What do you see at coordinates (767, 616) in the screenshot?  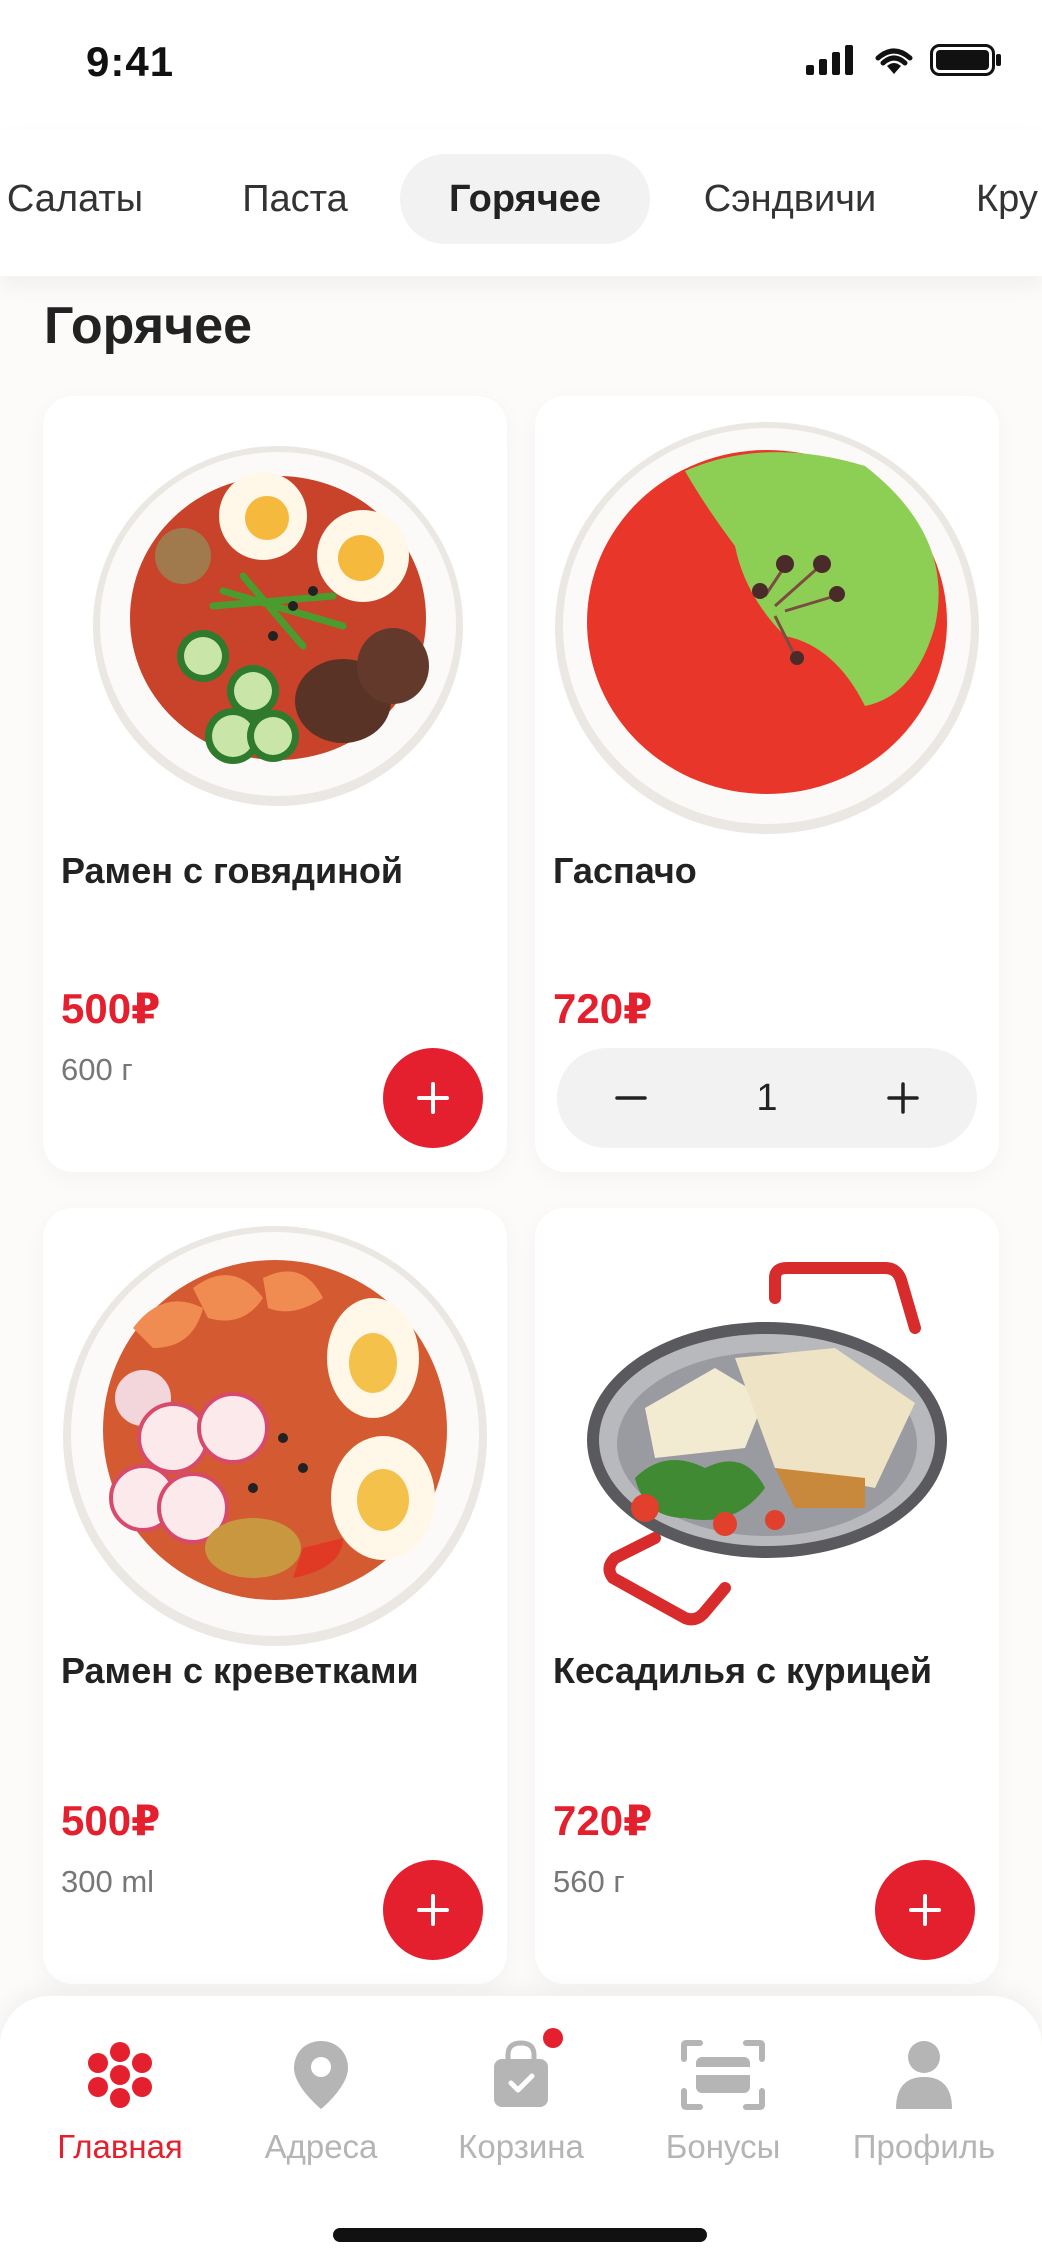 I see `gazpacho-image` at bounding box center [767, 616].